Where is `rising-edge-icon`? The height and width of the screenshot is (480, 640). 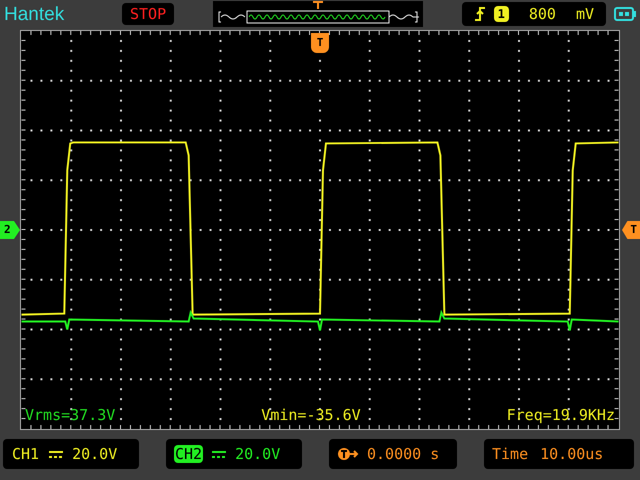
rising-edge-icon is located at coordinates (480, 14).